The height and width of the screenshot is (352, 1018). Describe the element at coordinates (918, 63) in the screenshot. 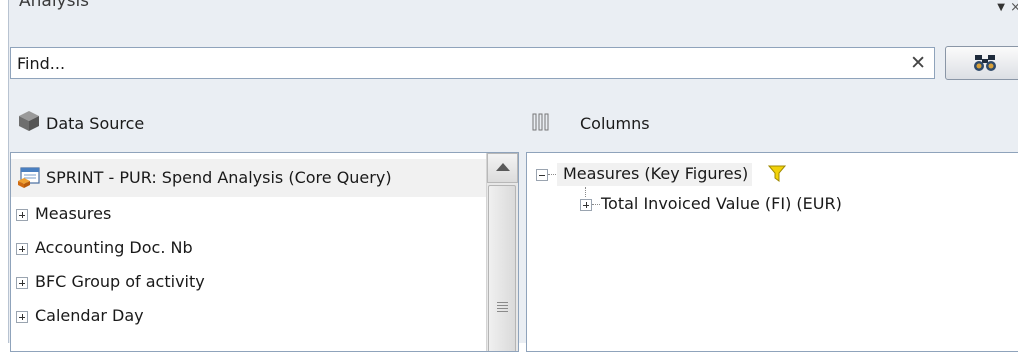

I see `clear-search-icon: ✕` at that location.